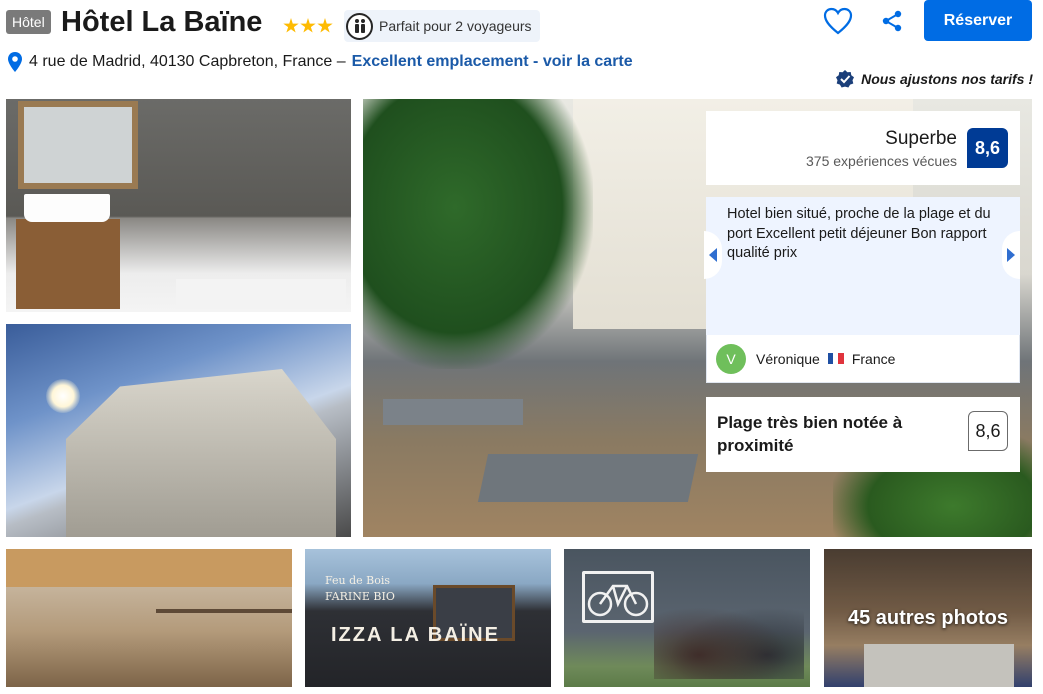  I want to click on reviews-count: 375 expériences vécues, so click(881, 161).